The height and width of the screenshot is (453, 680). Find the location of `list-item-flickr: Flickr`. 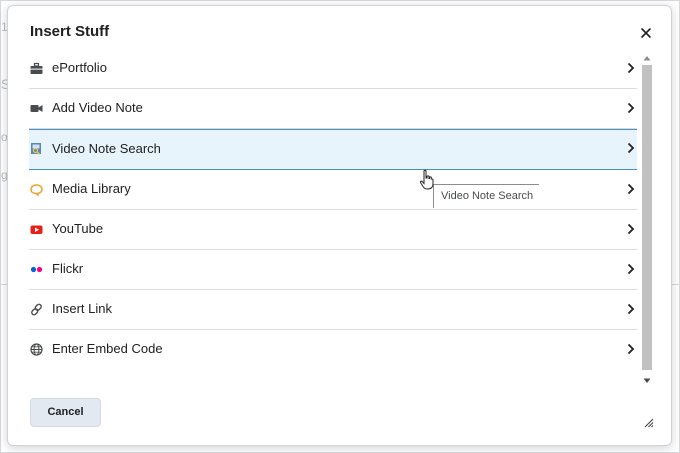

list-item-flickr: Flickr is located at coordinates (333, 270).